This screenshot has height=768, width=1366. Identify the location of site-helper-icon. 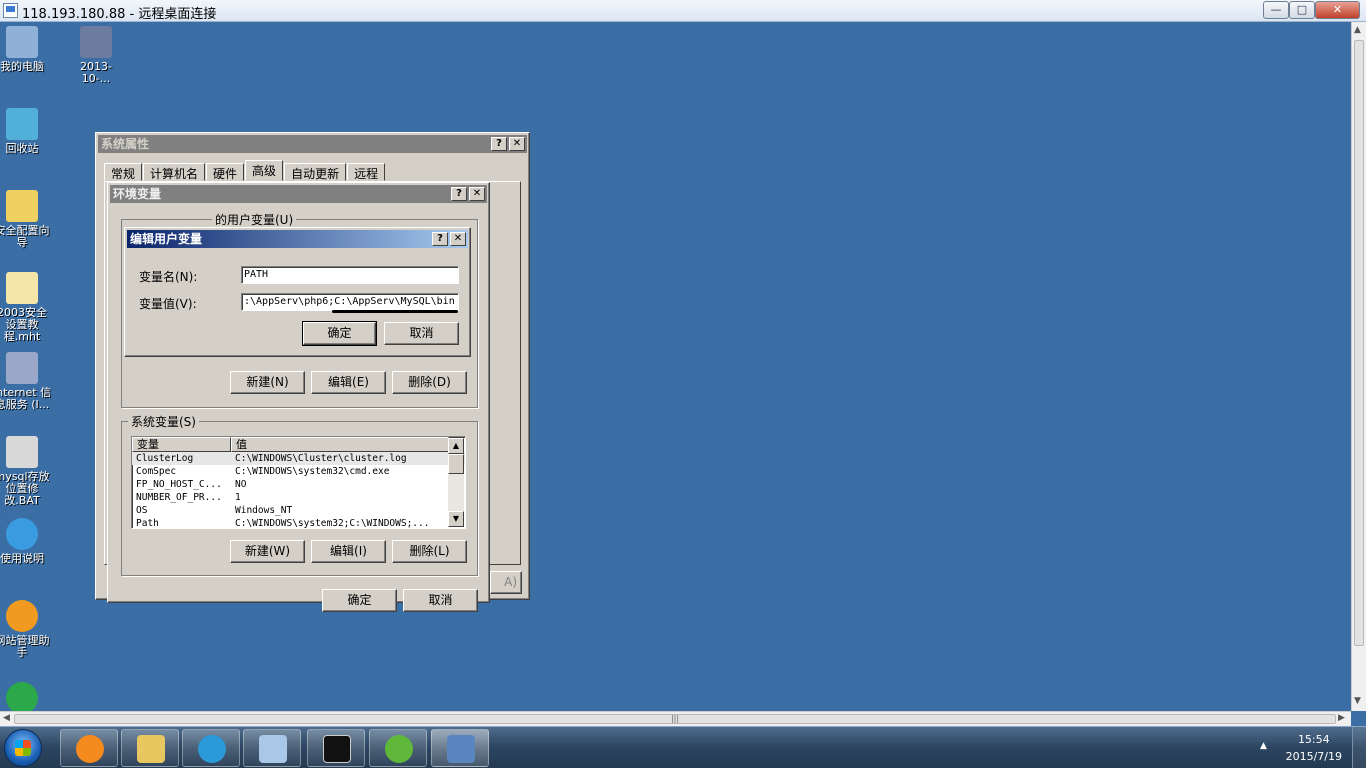
(22, 616).